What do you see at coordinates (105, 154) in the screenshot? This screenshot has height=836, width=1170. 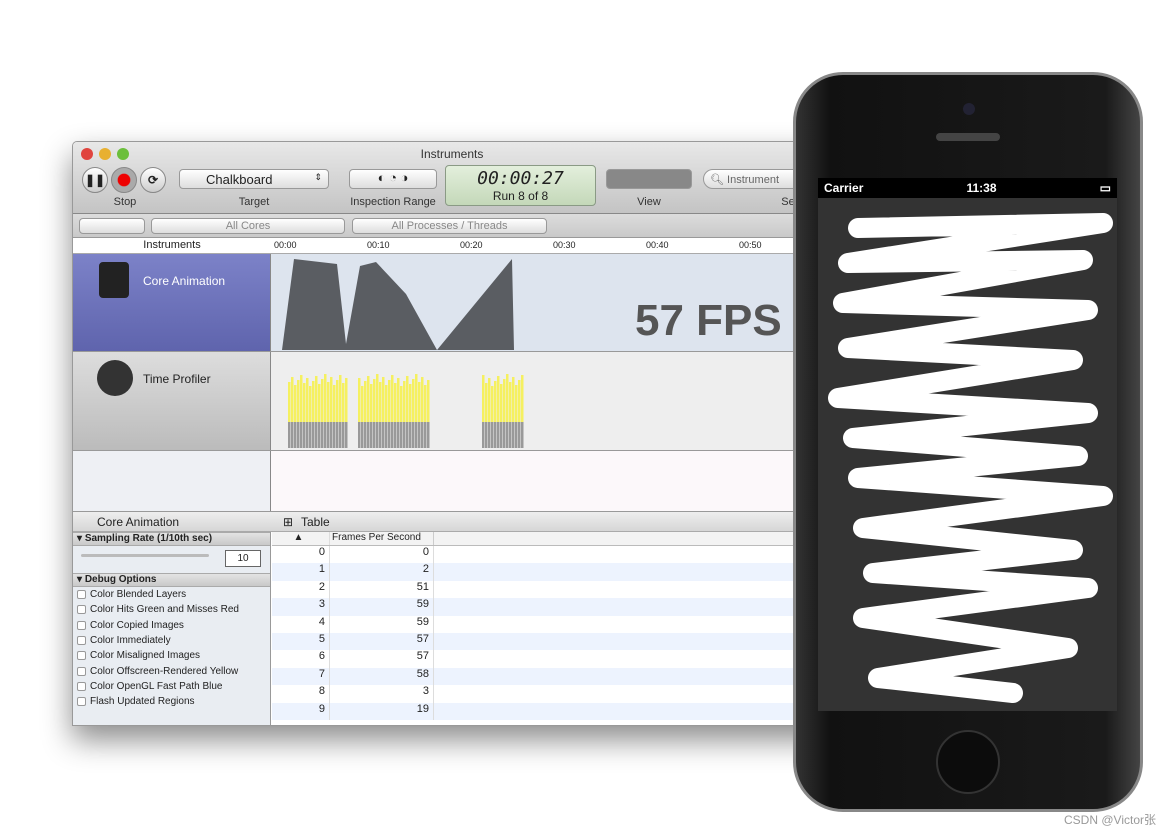 I see `minimize-button` at bounding box center [105, 154].